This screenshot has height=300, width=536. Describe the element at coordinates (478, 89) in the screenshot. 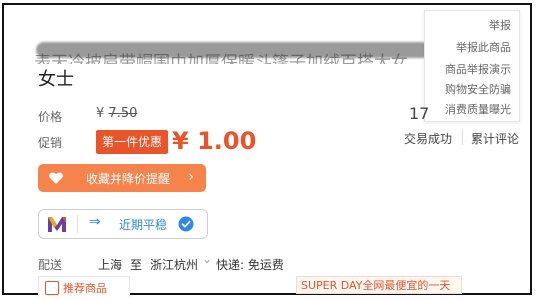

I see `report-menu-item: 购物安全防骗` at that location.